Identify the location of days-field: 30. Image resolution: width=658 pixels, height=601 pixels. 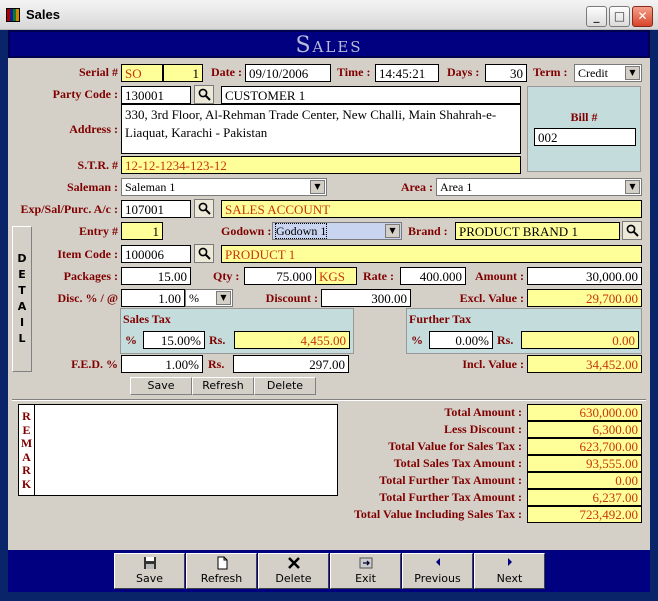
(506, 73).